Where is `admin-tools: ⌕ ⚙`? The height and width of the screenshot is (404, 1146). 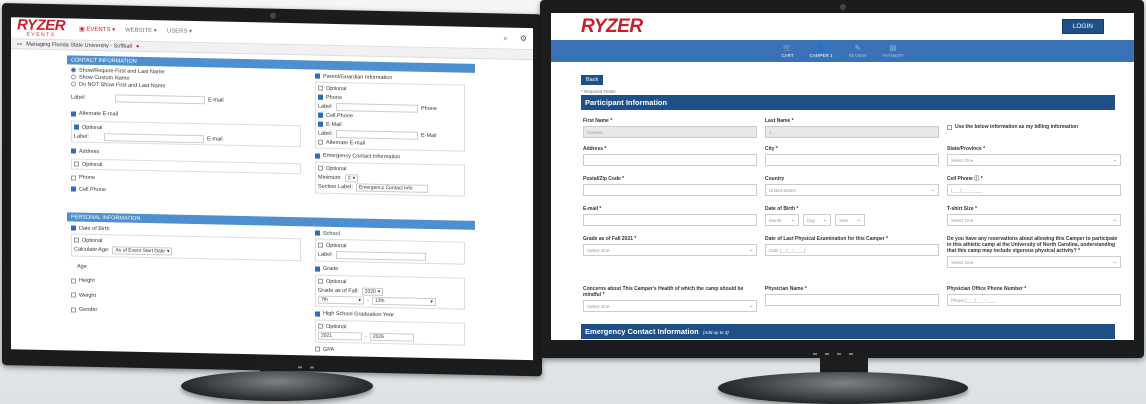
admin-tools: ⌕ ⚙ is located at coordinates (515, 38).